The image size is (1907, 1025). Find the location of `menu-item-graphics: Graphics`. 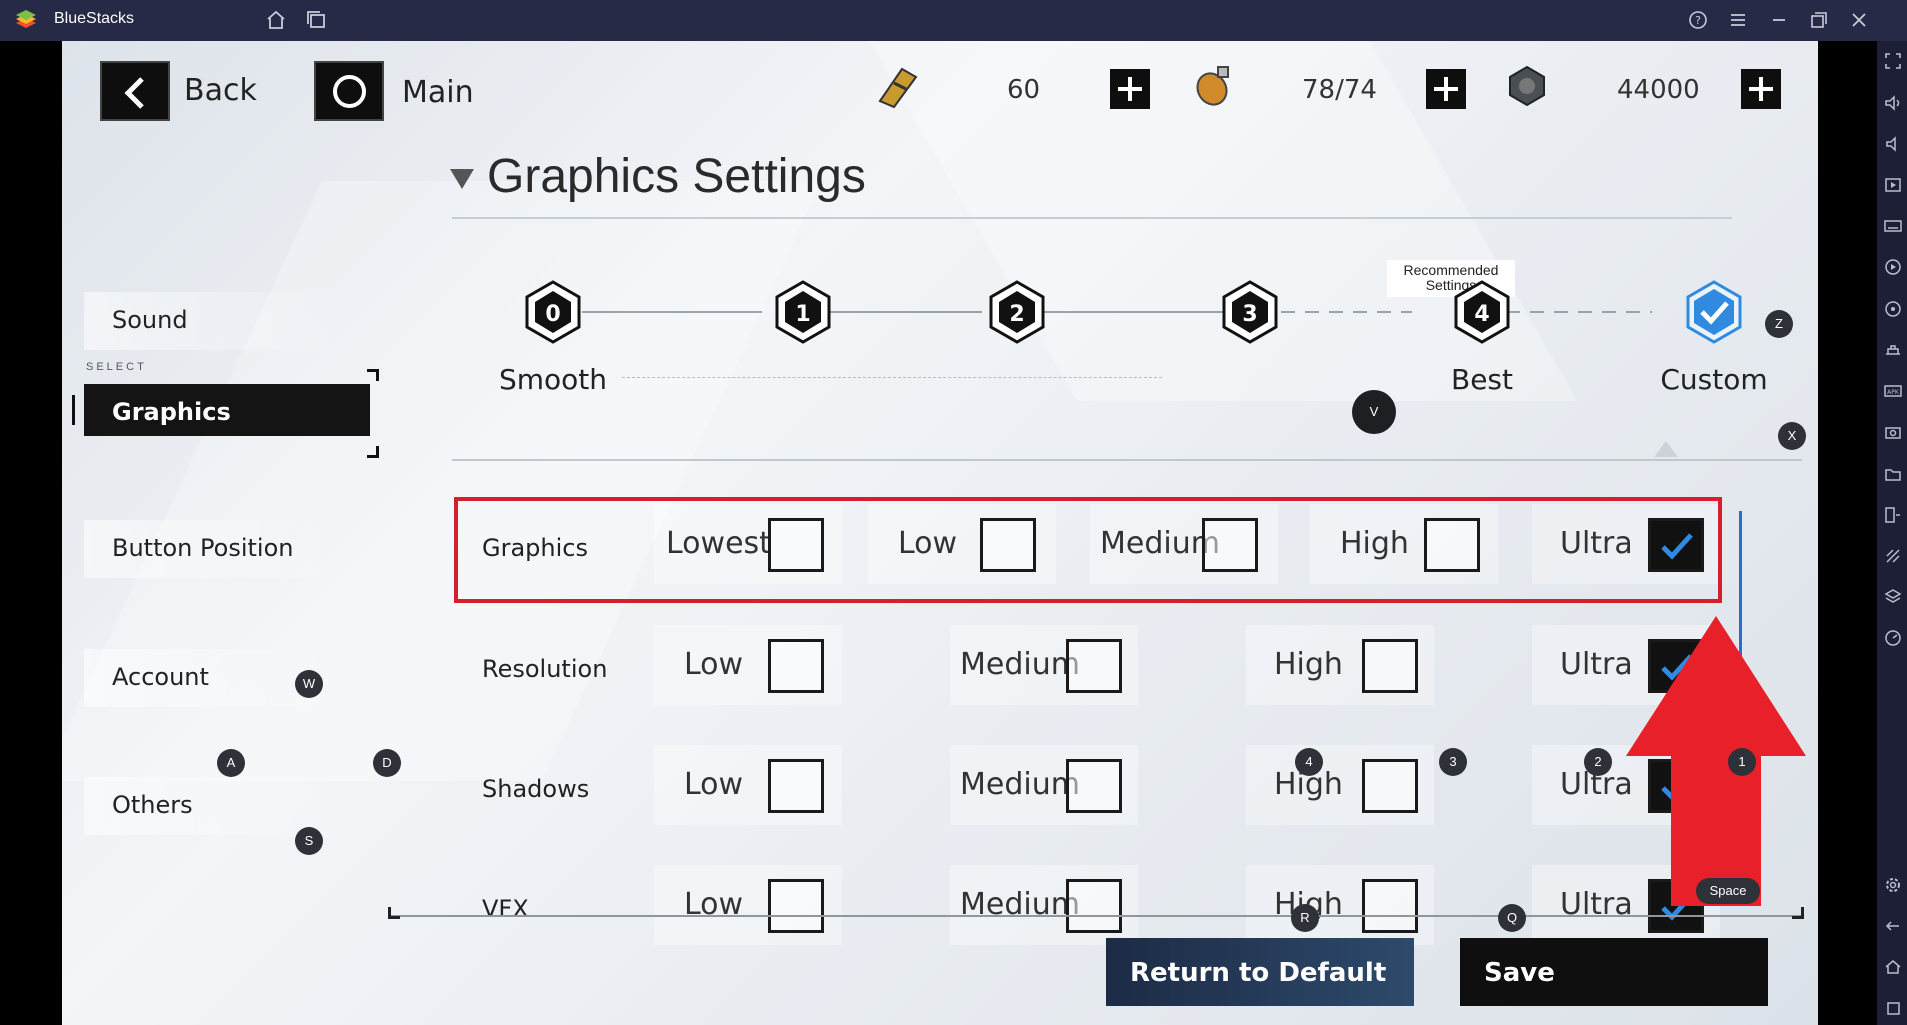

menu-item-graphics: Graphics is located at coordinates (227, 410).